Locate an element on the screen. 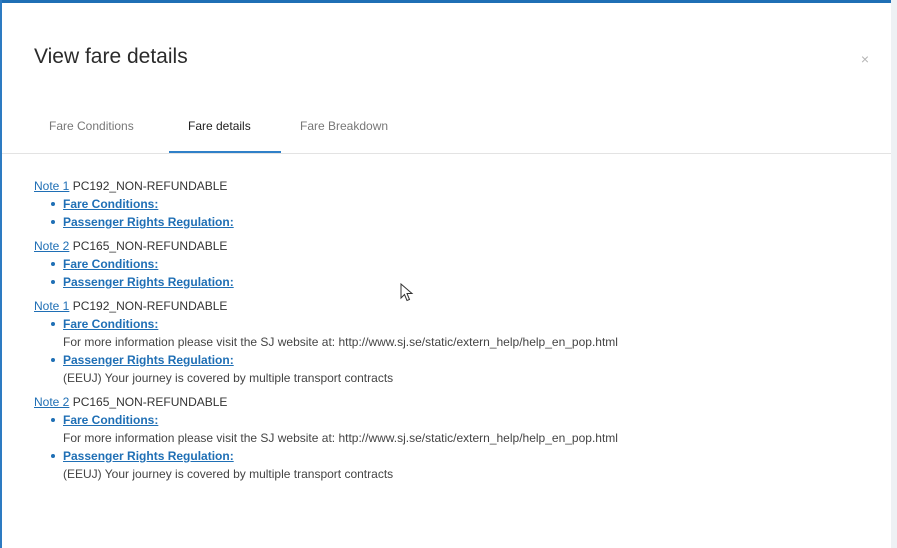 Image resolution: width=897 pixels, height=548 pixels. dialog-title: View fare details is located at coordinates (111, 56).